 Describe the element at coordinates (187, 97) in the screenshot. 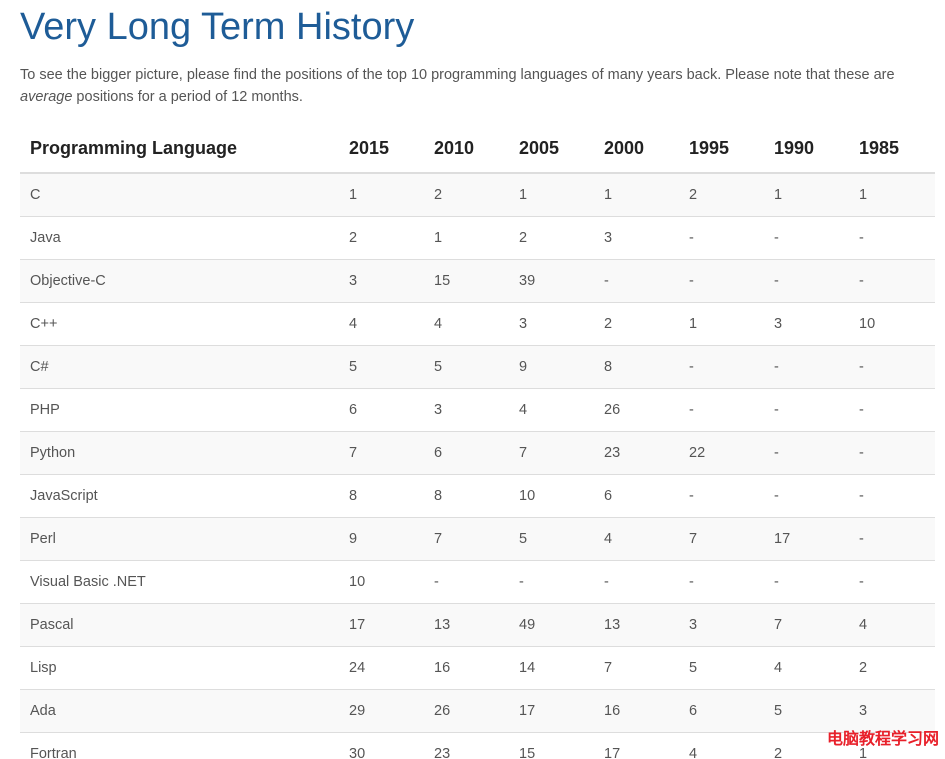

I see `intro-text-end: positions for a period of 12 months.` at that location.